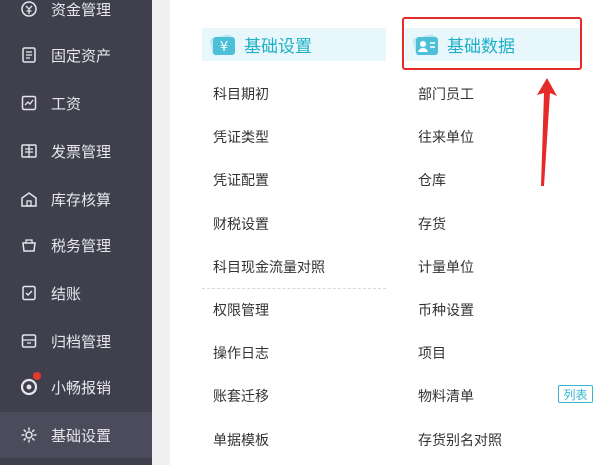 Image resolution: width=600 pixels, height=465 pixels. I want to click on menu-item-departments-staff: 部门员工, so click(446, 94).